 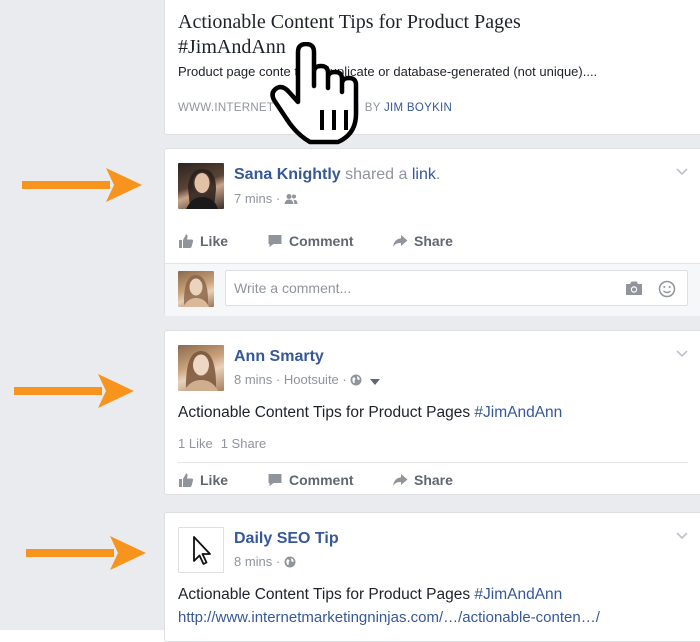 I want to click on emoji-icon, so click(x=667, y=289).